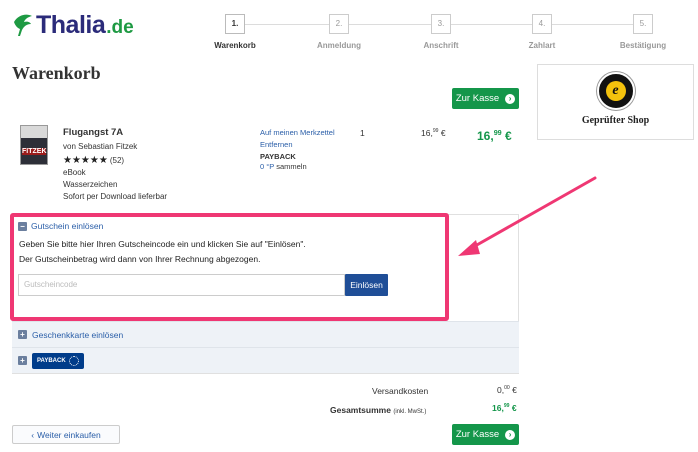  I want to click on payback-badge-text: PAYBACK, so click(51, 360).